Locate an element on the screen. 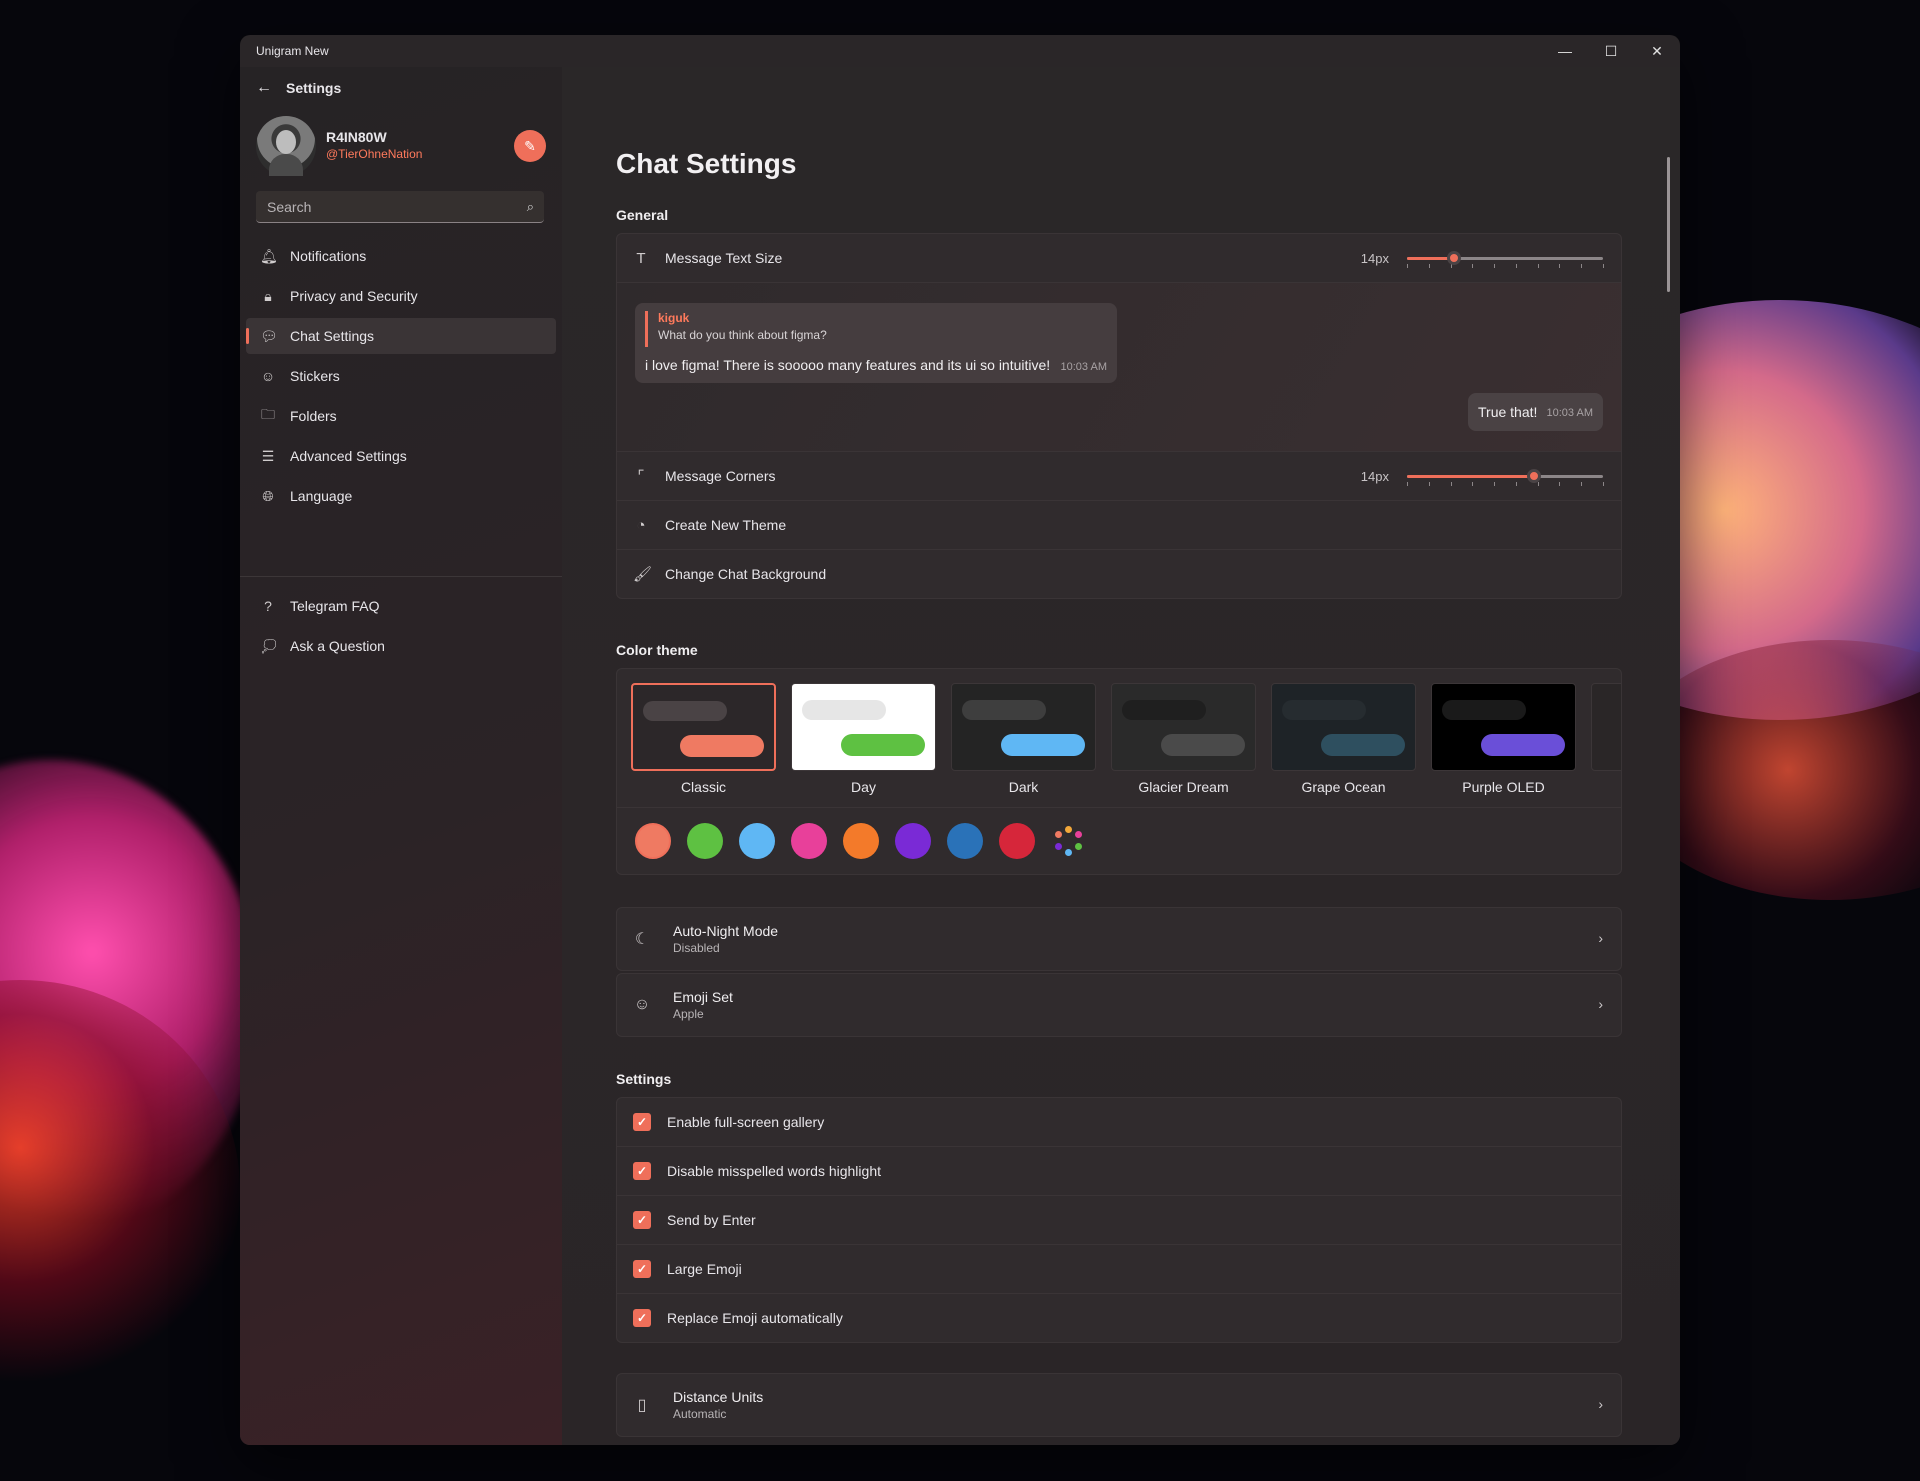 This screenshot has width=1920, height=1481. setting-row-replace-emoji-automatically: ✓ Replace Emoji automatically is located at coordinates (1119, 1318).